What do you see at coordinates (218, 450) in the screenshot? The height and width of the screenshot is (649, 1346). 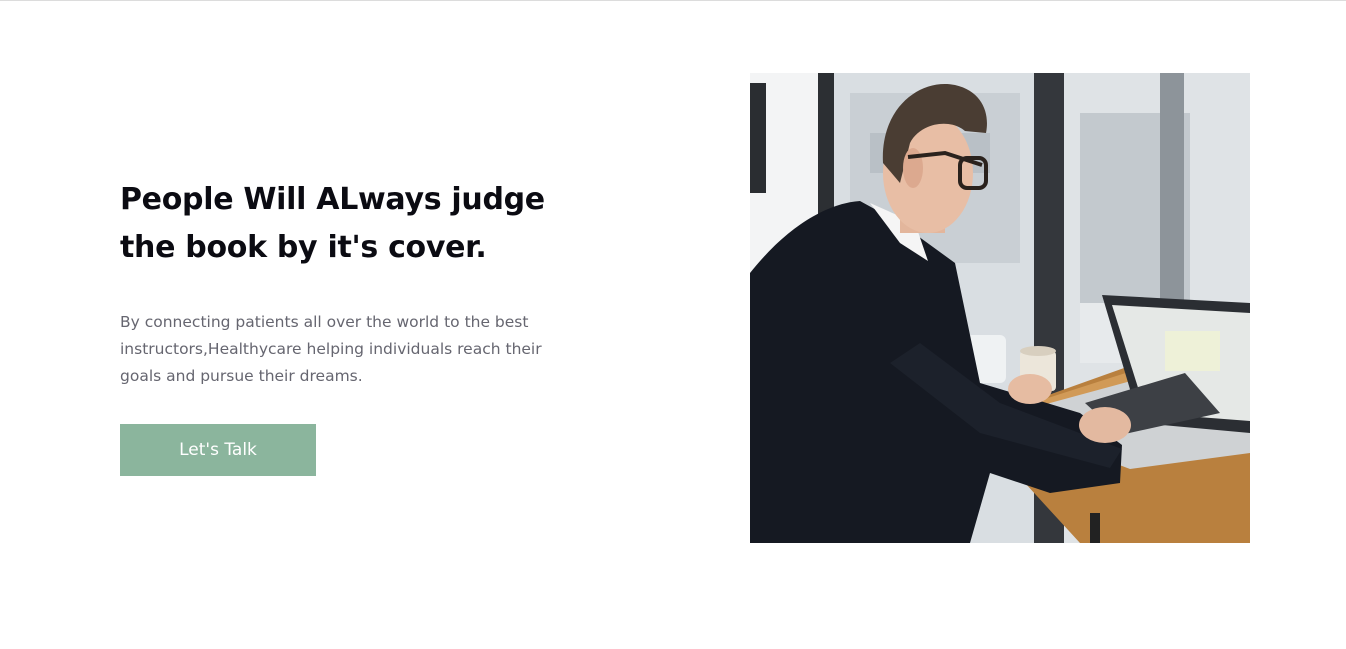 I see `lets-talk-button: Let's Talk` at bounding box center [218, 450].